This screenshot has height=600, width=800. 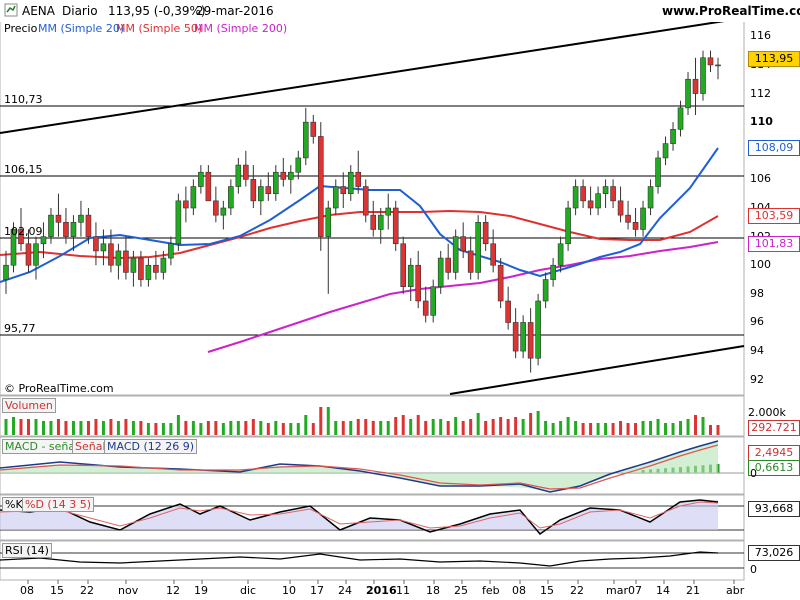 I want to click on stoch-label-d: %D (14 3 5), so click(x=58, y=504).